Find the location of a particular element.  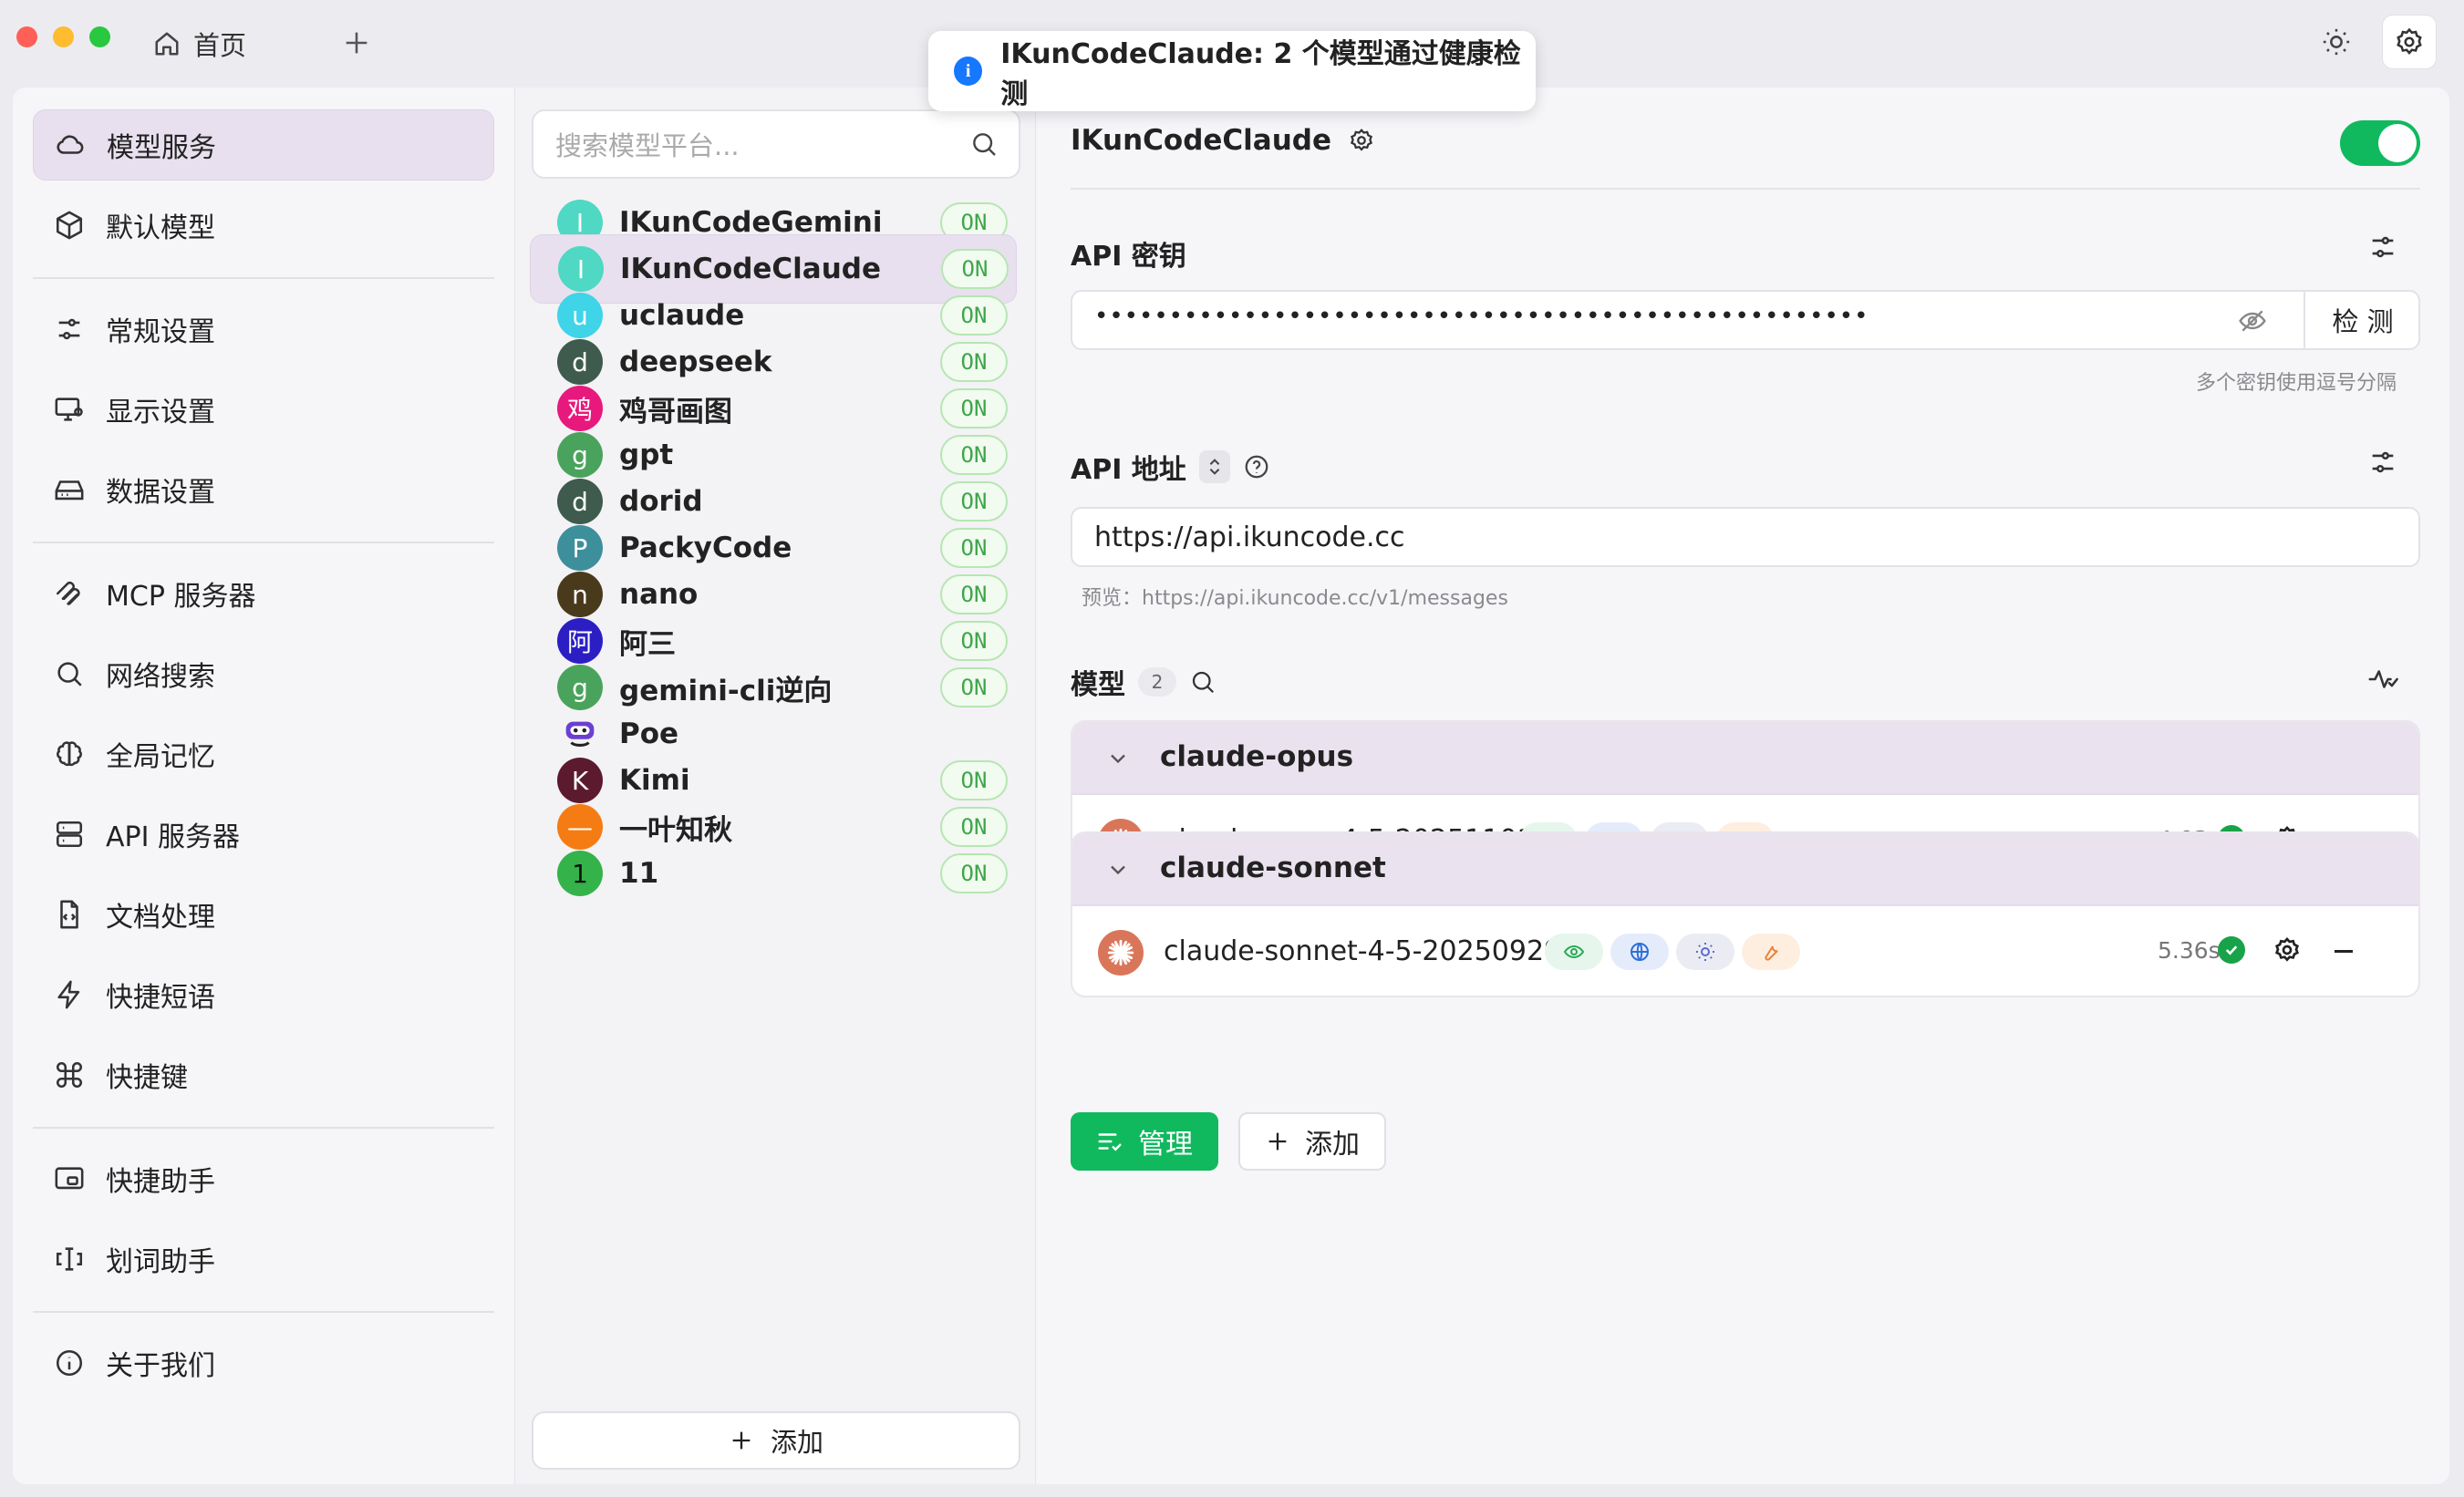

sidebar-item-quick-assistant: 快捷助手 is located at coordinates (263, 1178).